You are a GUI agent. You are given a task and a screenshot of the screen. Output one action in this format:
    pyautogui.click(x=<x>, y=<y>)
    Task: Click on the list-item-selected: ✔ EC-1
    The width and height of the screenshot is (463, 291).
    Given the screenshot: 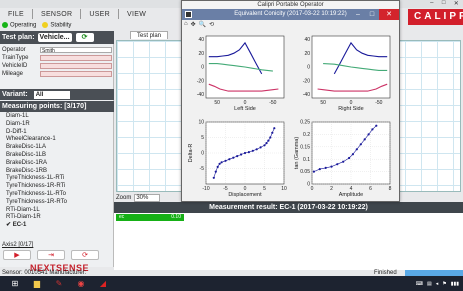 What is the action you would take?
    pyautogui.click(x=58, y=226)
    